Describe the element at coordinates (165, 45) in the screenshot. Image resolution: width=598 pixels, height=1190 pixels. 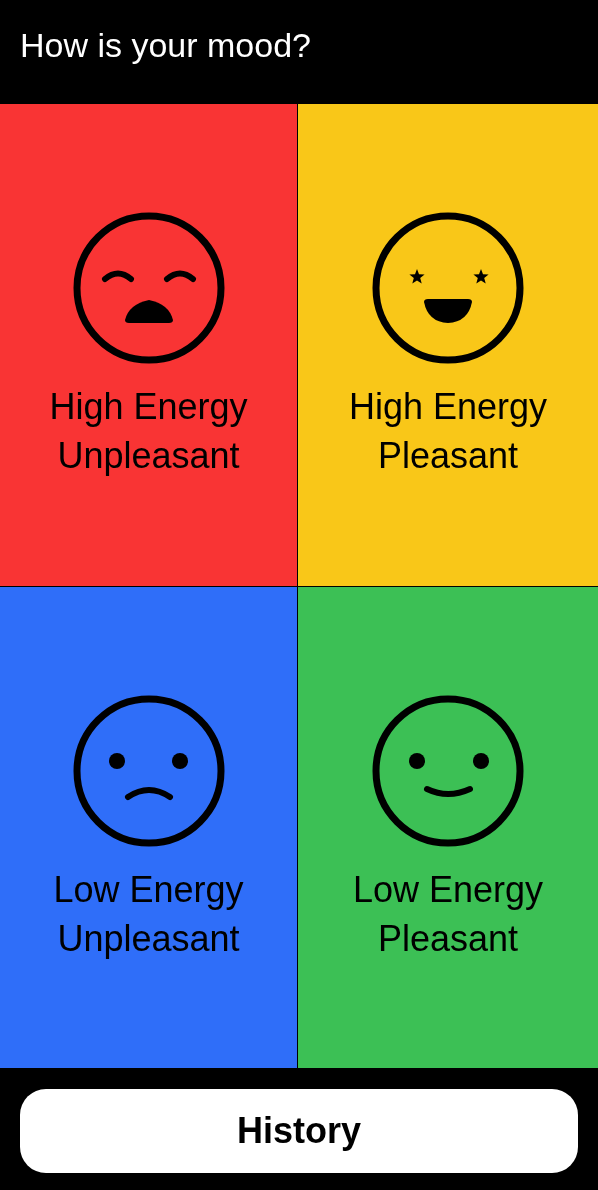
I see `page-title: How is your mood?` at that location.